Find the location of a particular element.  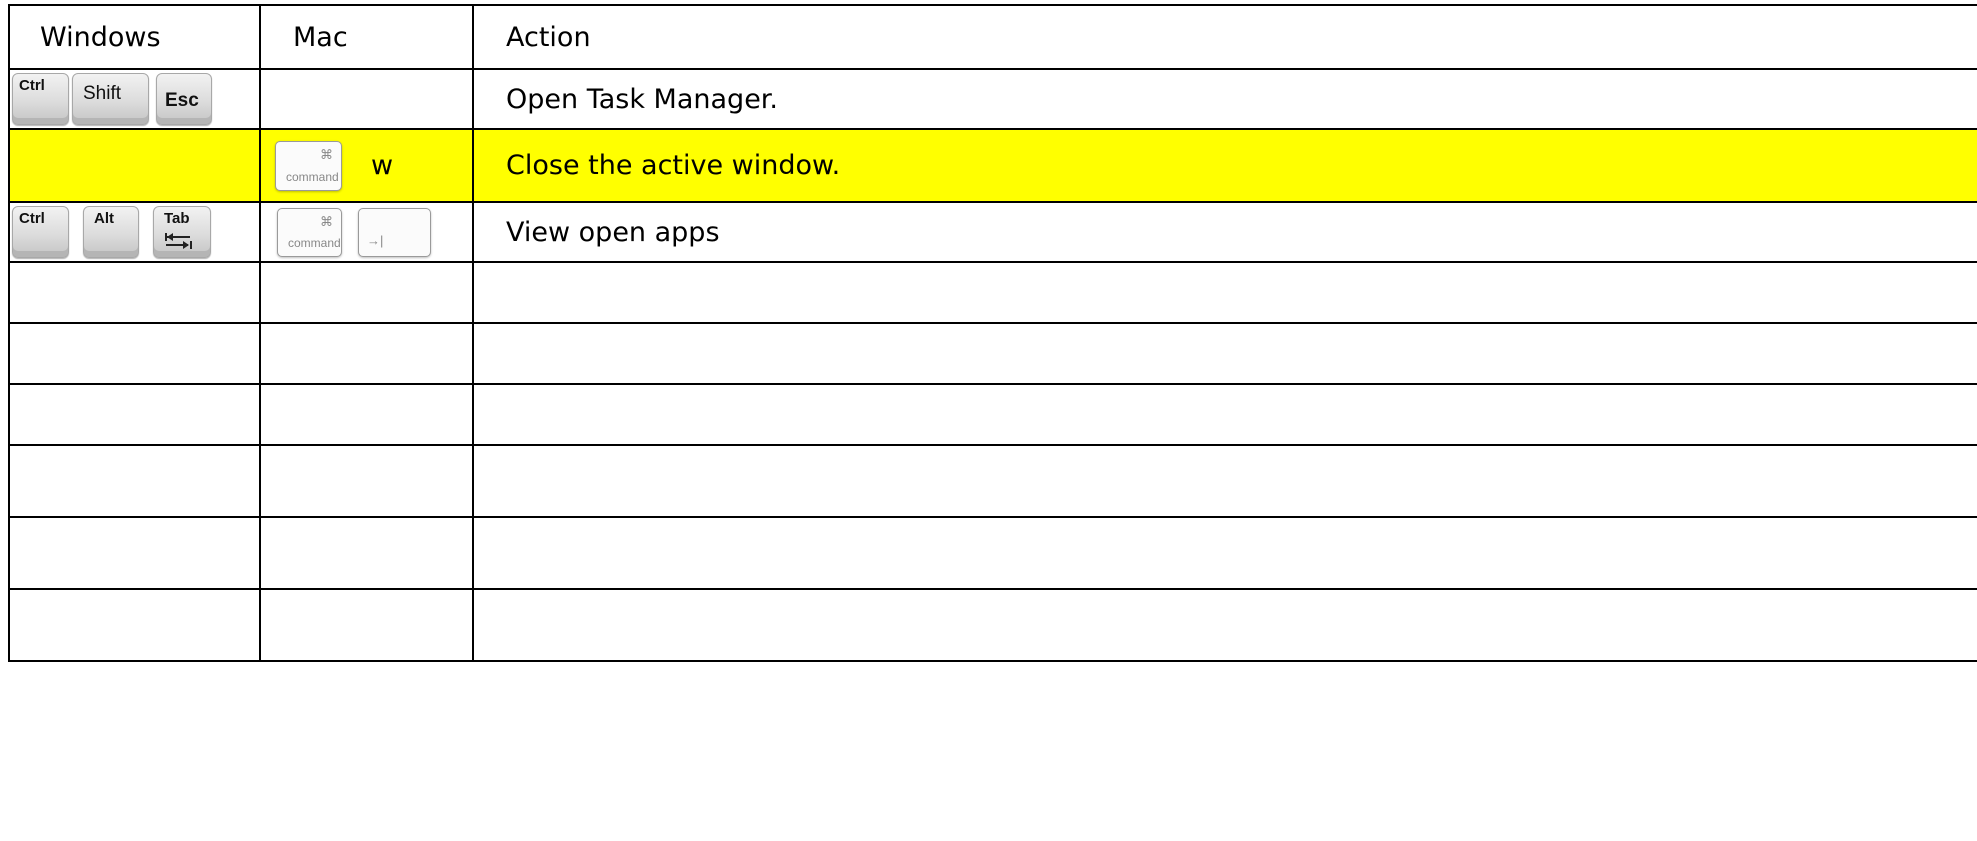

esc-key-label: Esc is located at coordinates (182, 100).